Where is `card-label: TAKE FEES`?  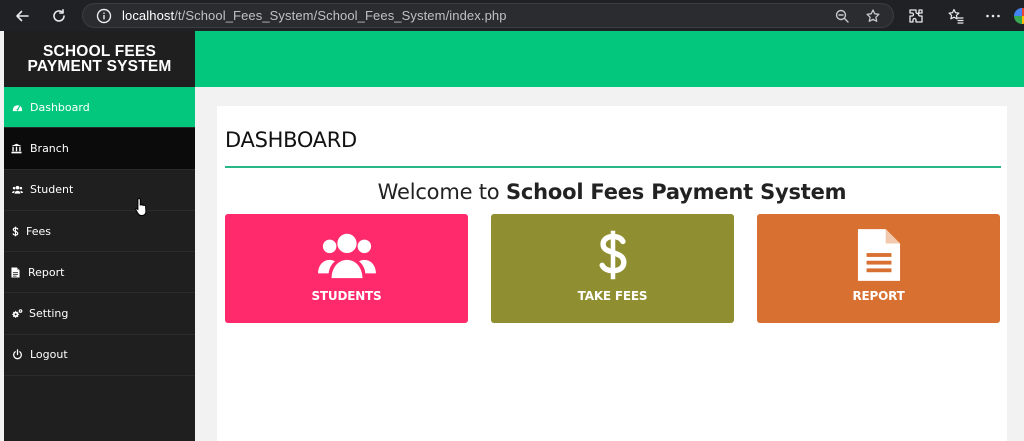
card-label: TAKE FEES is located at coordinates (612, 296).